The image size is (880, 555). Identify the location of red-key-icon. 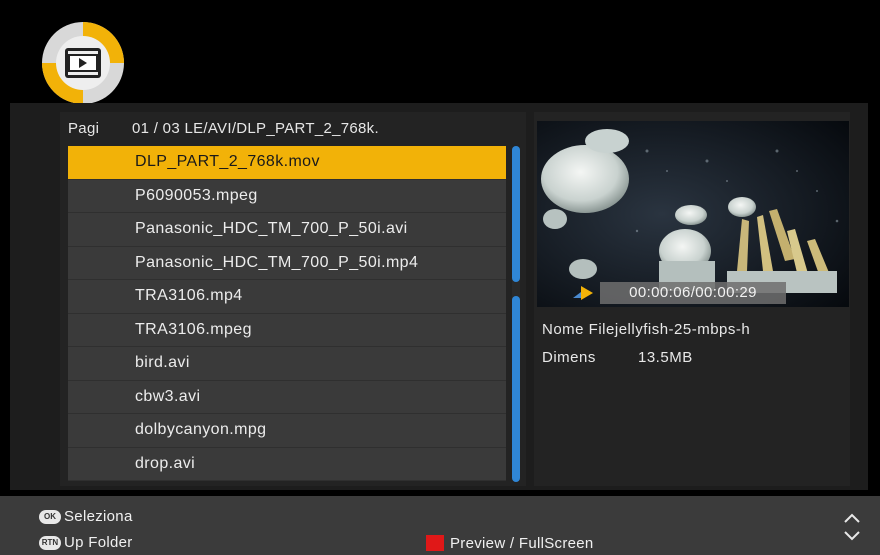
(435, 543).